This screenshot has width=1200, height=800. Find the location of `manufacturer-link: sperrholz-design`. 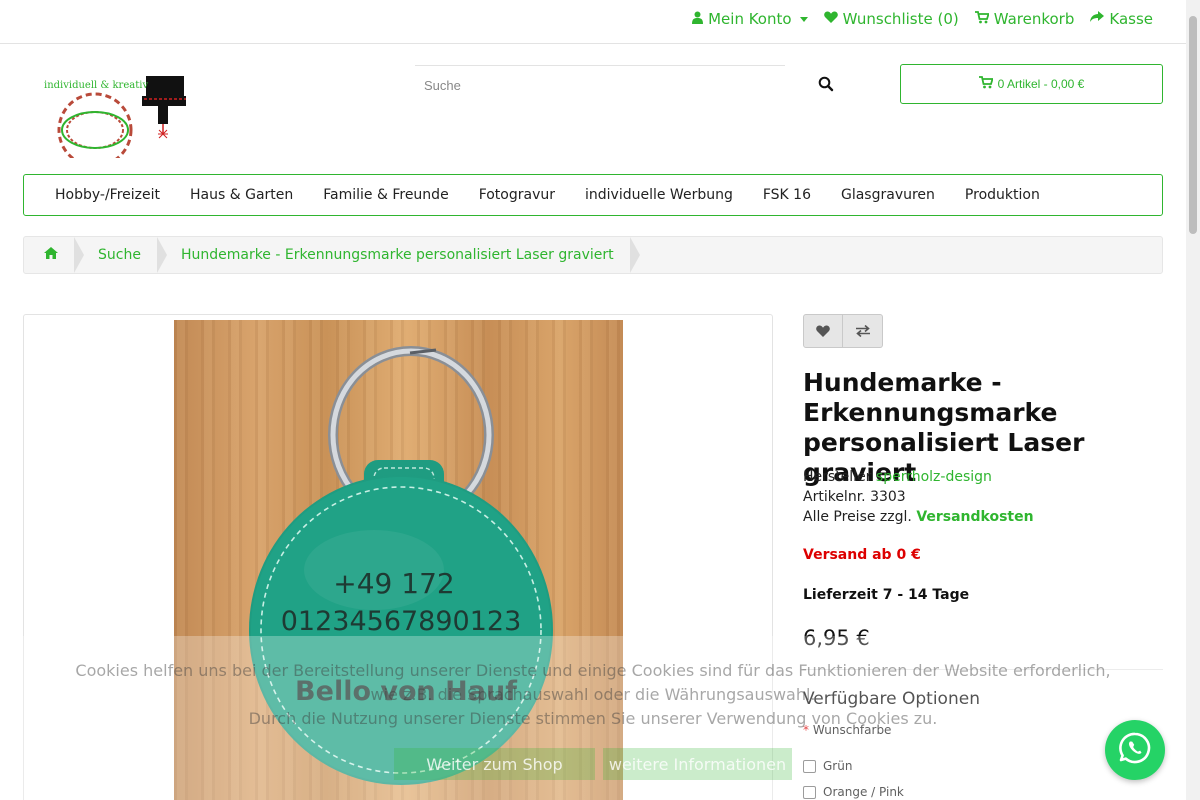

manufacturer-link: sperrholz-design is located at coordinates (934, 477).